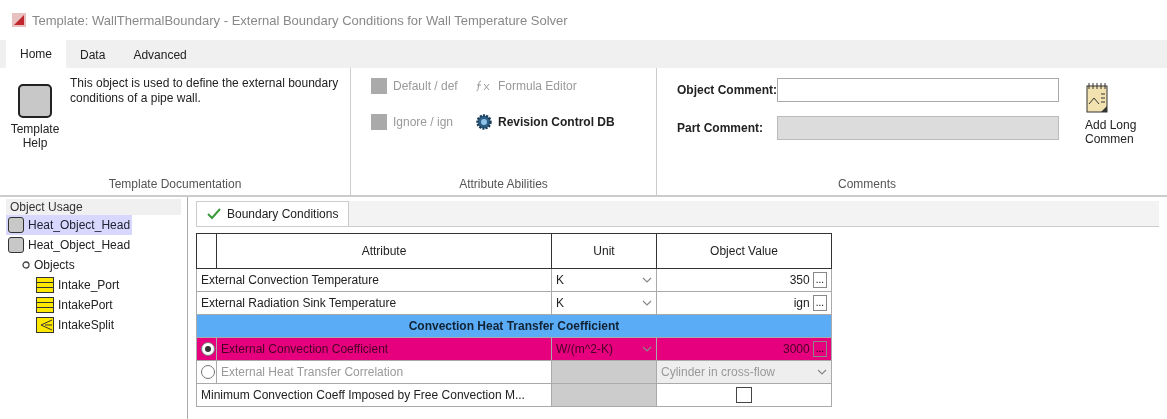  I want to click on circle-icon, so click(26, 265).